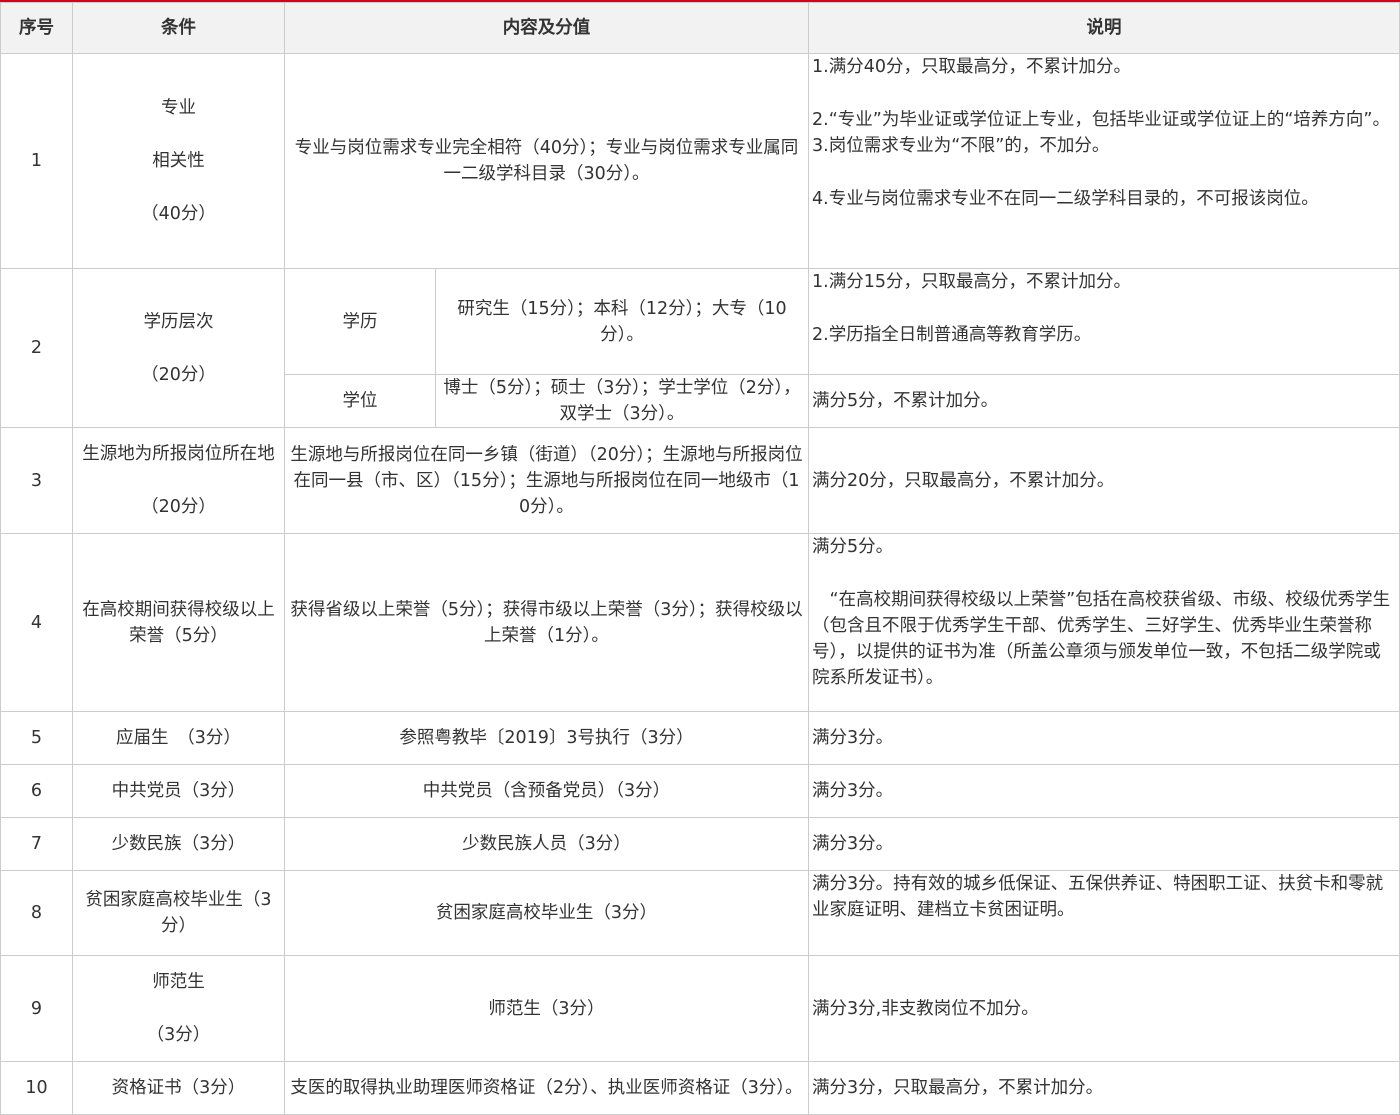  Describe the element at coordinates (178, 738) in the screenshot. I see `condition-cell: 应届生 （3分）` at that location.